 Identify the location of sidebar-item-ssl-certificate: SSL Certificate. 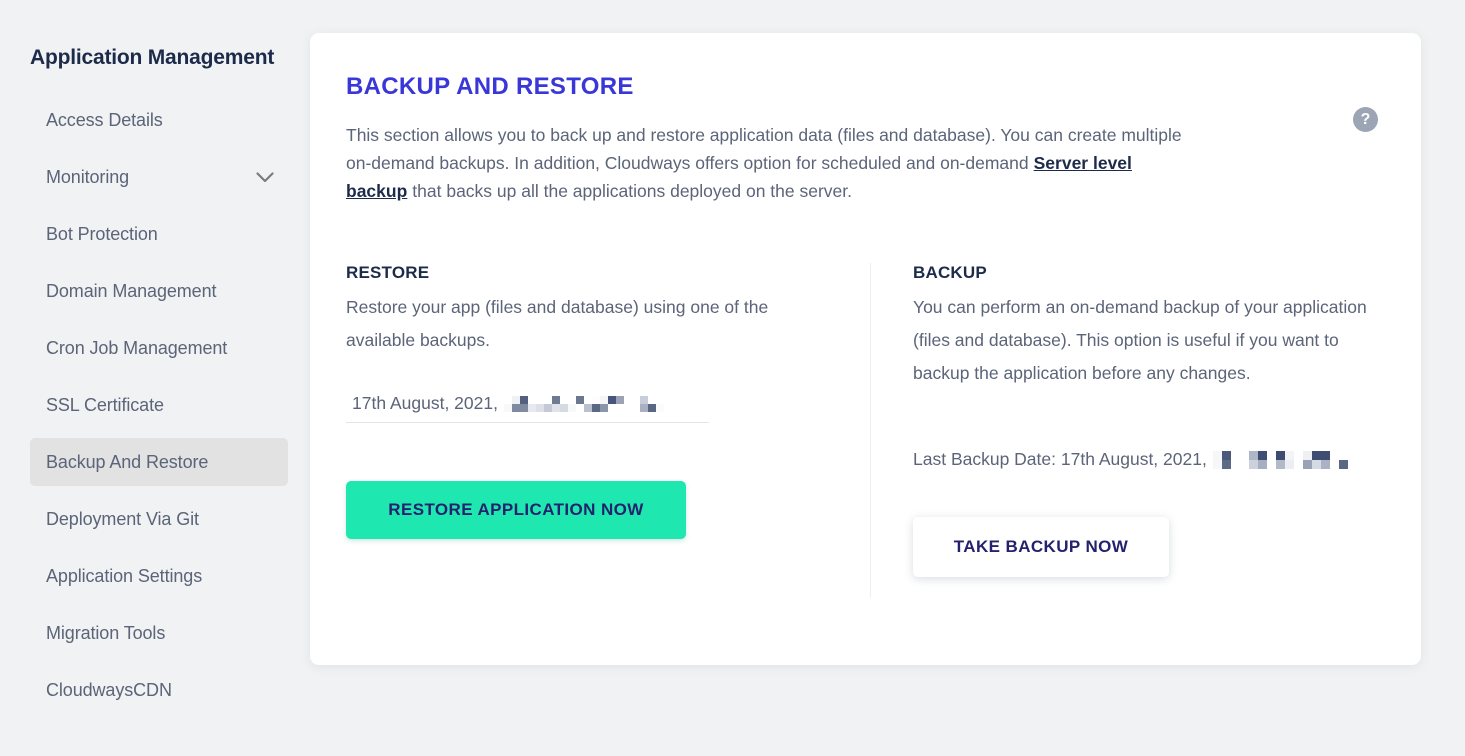
(159, 405).